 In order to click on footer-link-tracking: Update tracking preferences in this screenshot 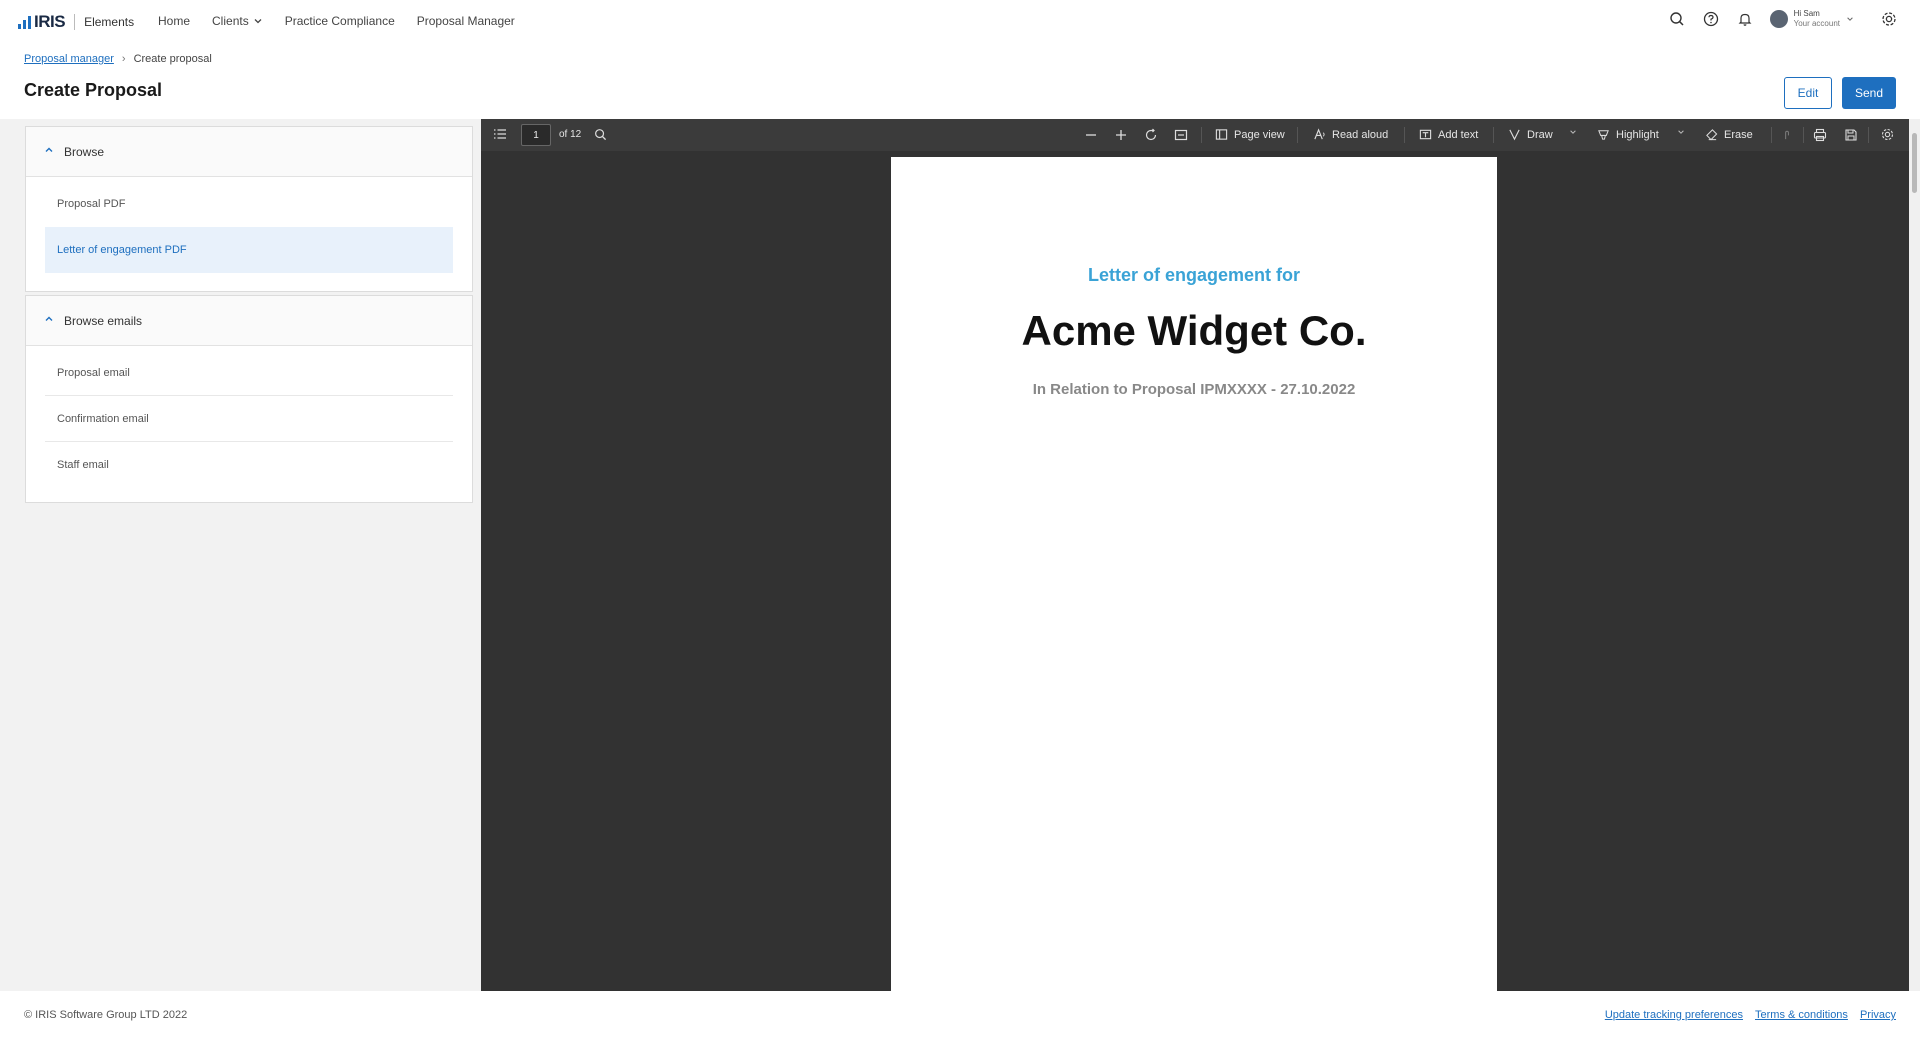, I will do `click(1674, 1015)`.